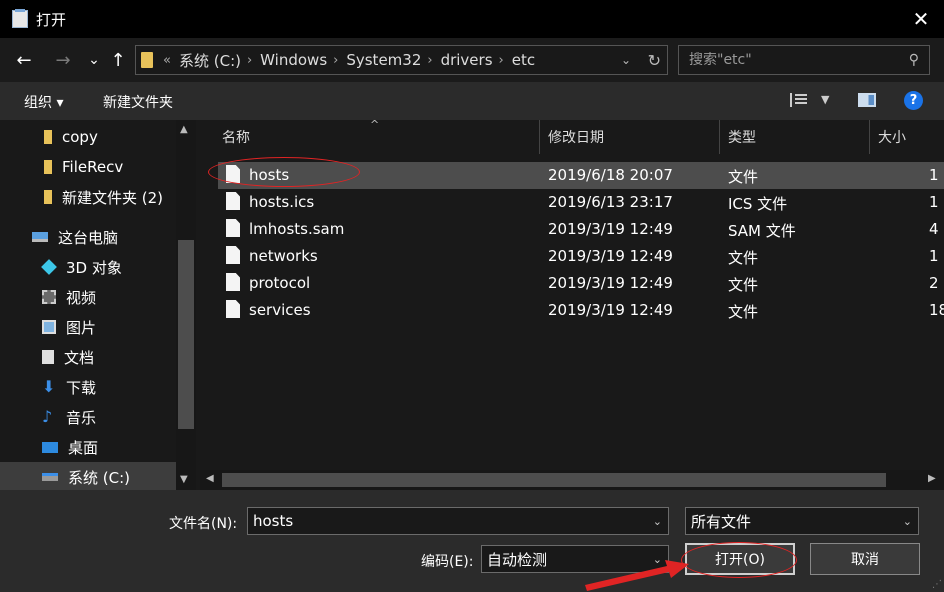  Describe the element at coordinates (907, 137) in the screenshot. I see `column-header-size: 大小` at that location.